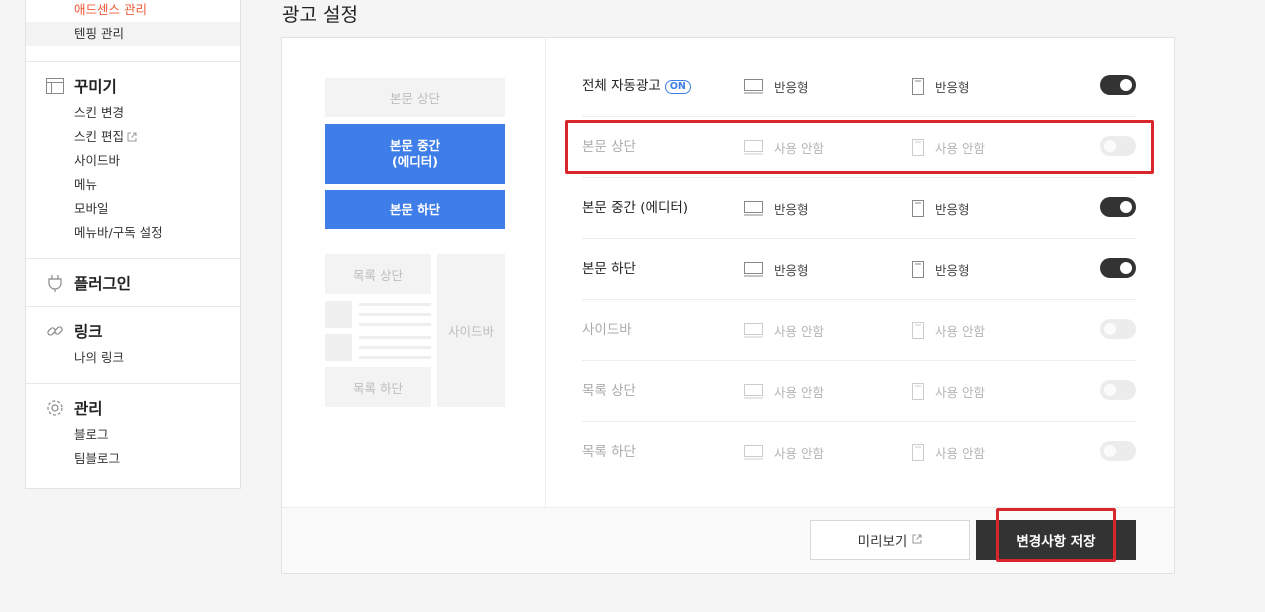 Image resolution: width=1265 pixels, height=612 pixels. What do you see at coordinates (133, 331) in the screenshot?
I see `sidebar-section-link: 링크` at bounding box center [133, 331].